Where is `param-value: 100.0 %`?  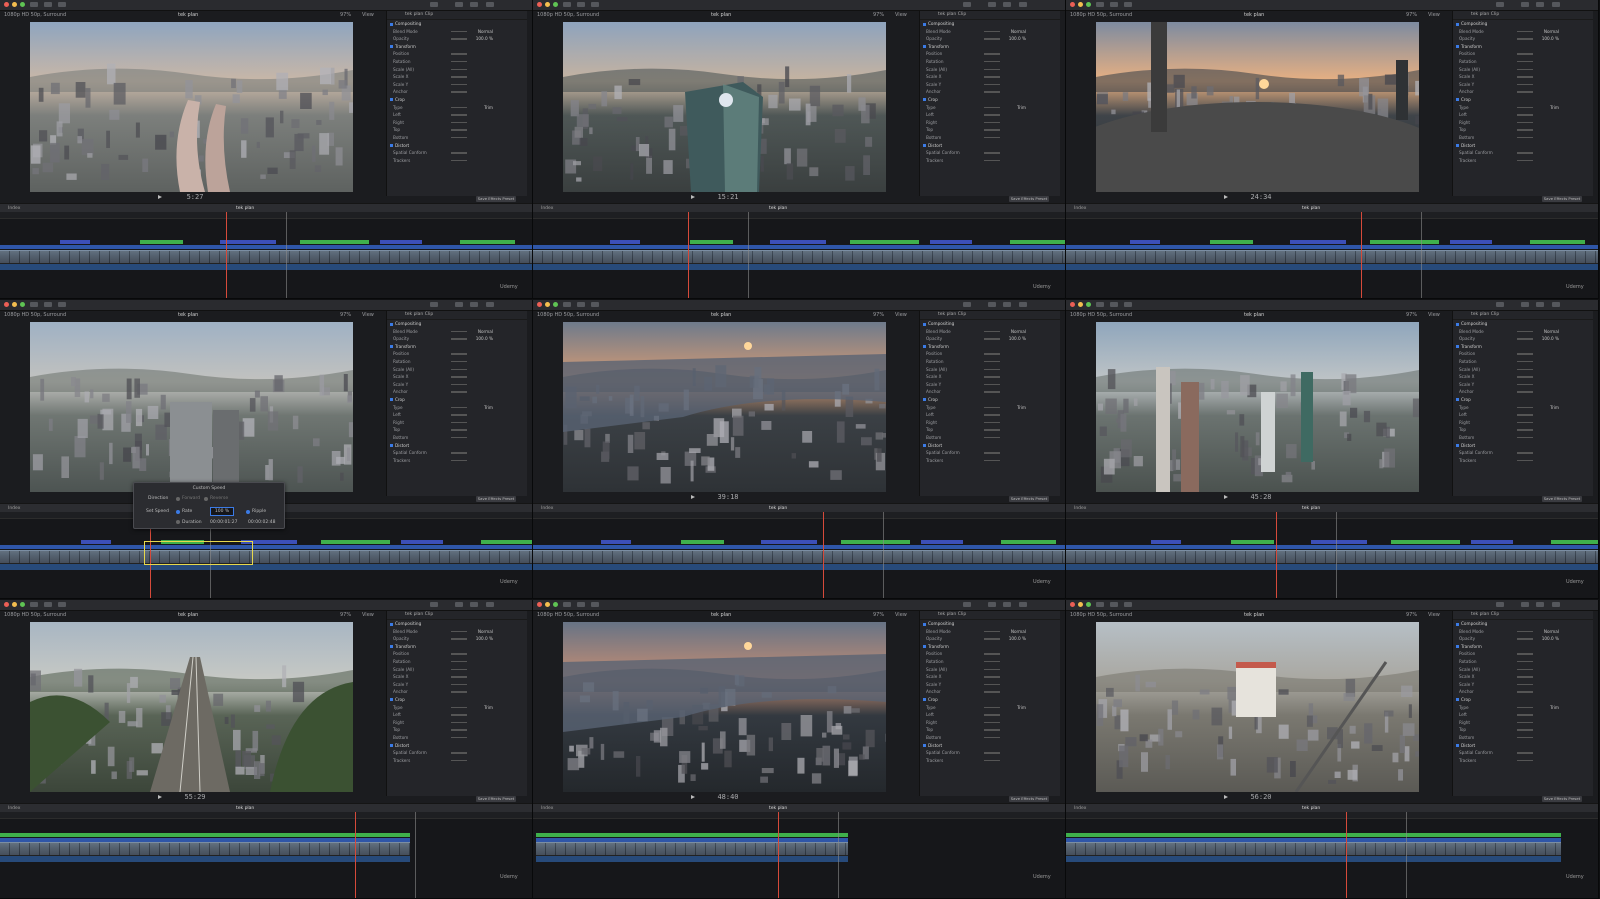
param-value: 100.0 % is located at coordinates (1017, 39).